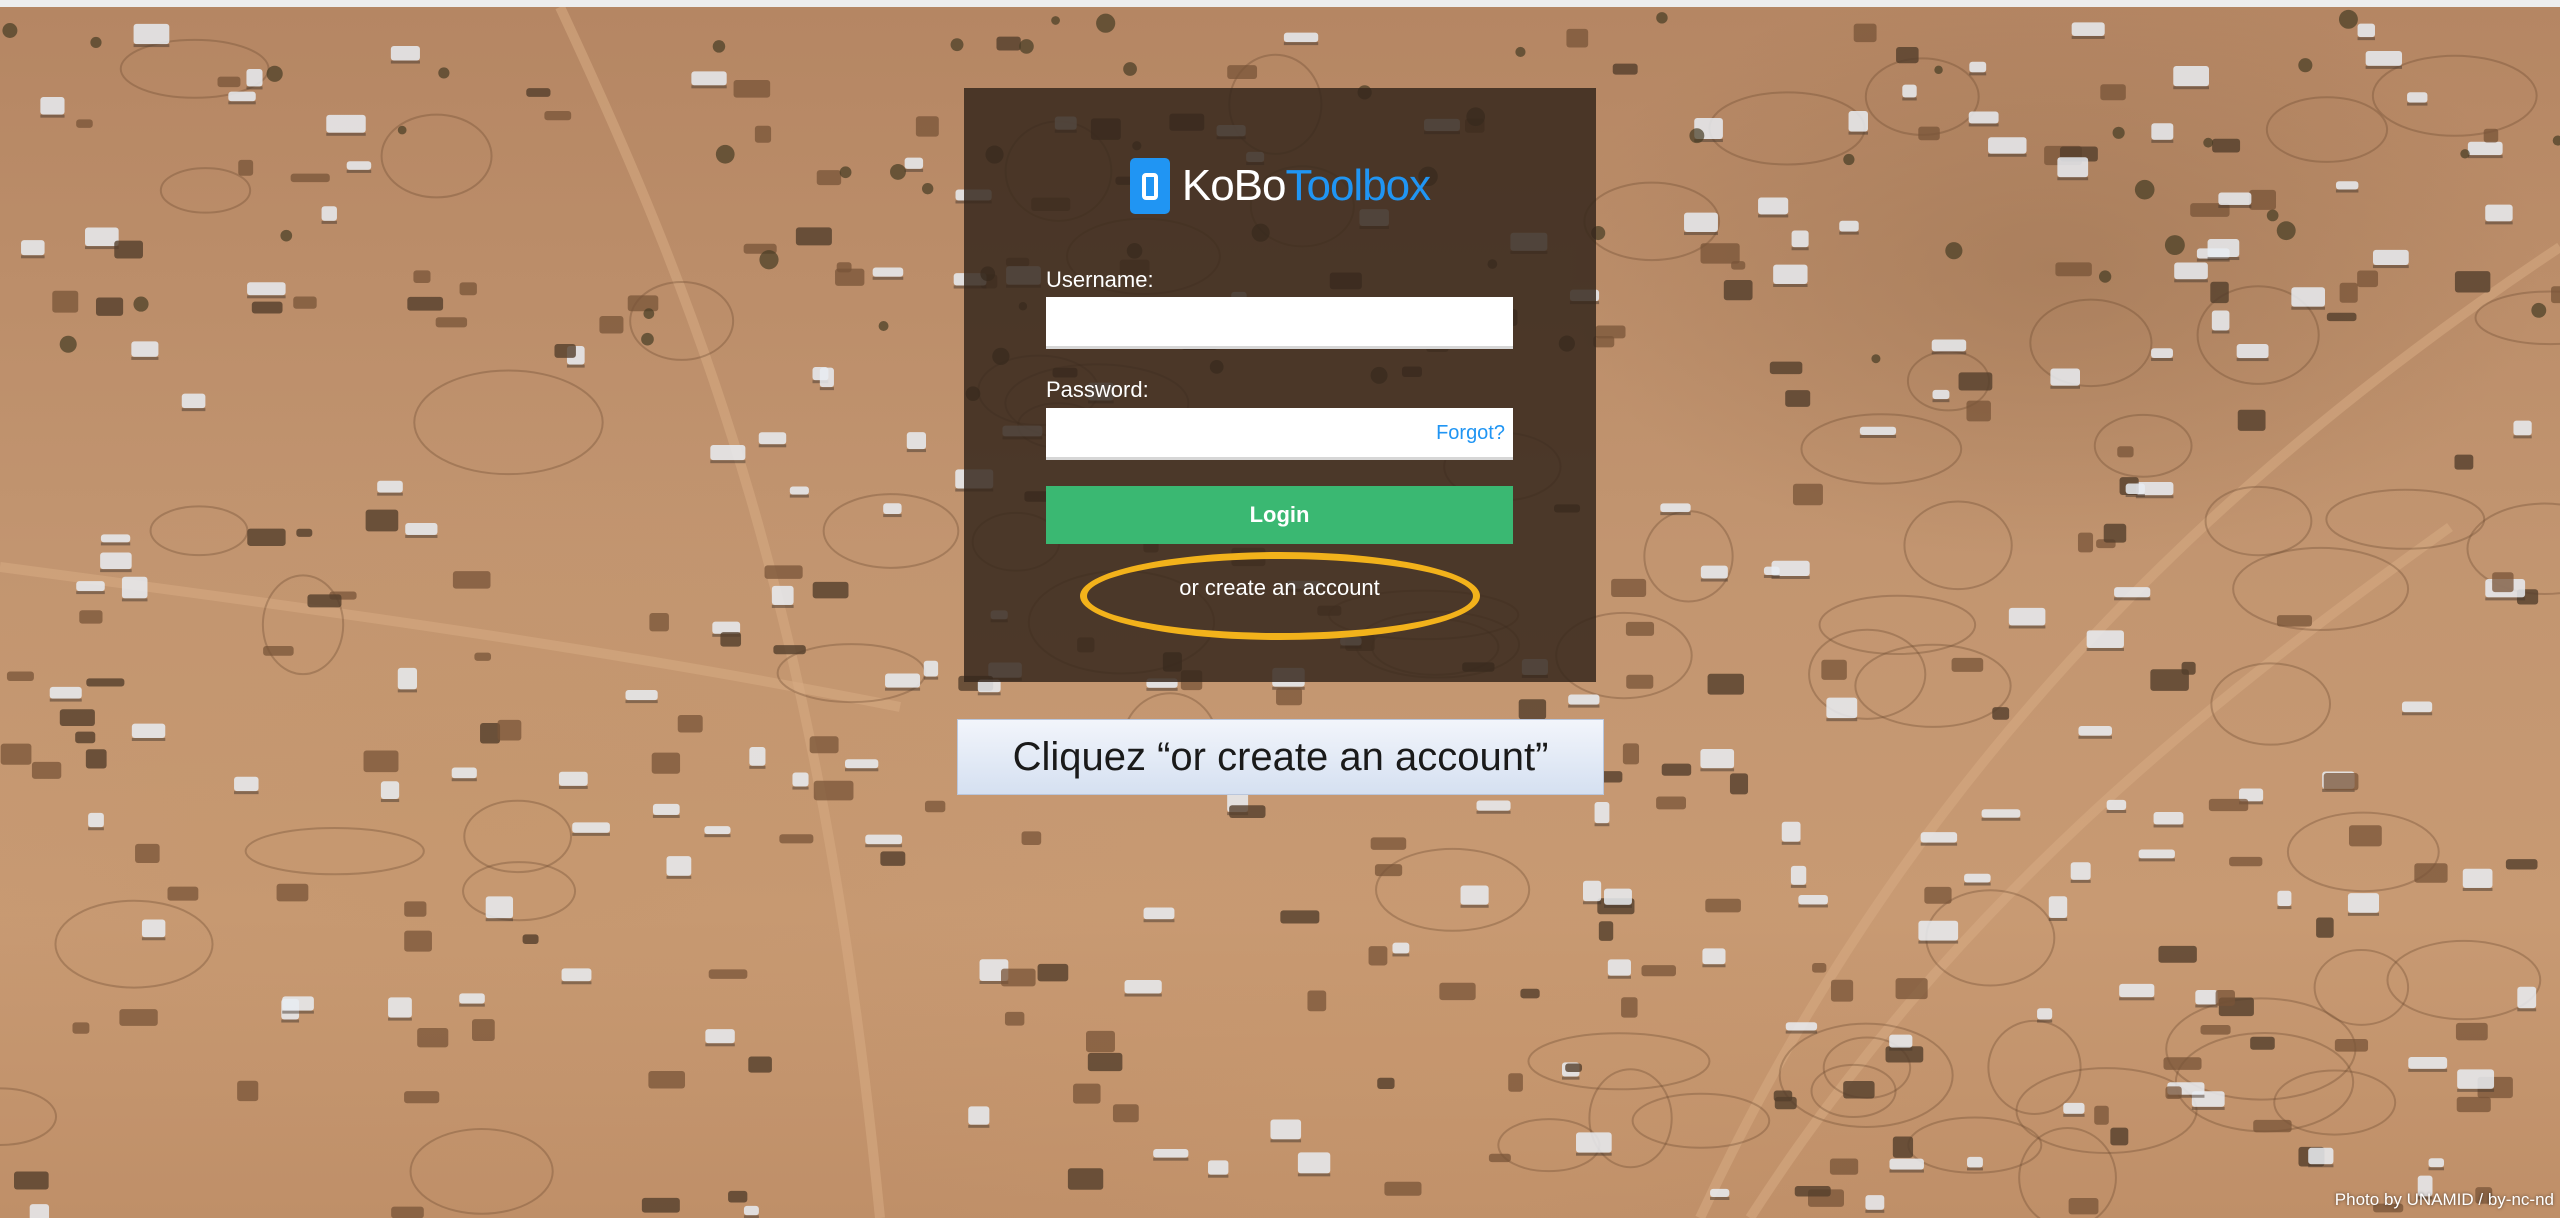 This screenshot has width=2560, height=1218. I want to click on username-label: Username:, so click(1100, 279).